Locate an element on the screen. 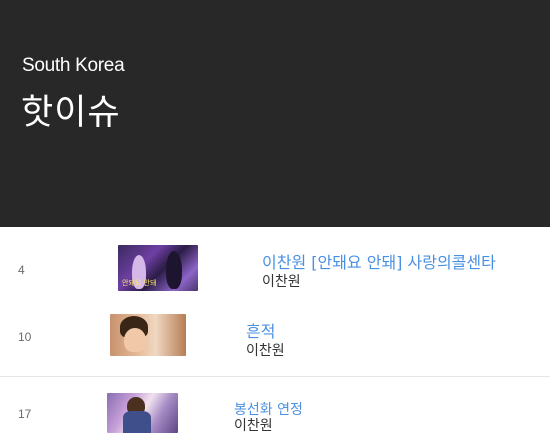 This screenshot has height=444, width=550. thumbnail-caption: 안돼요 안돼 is located at coordinates (139, 283).